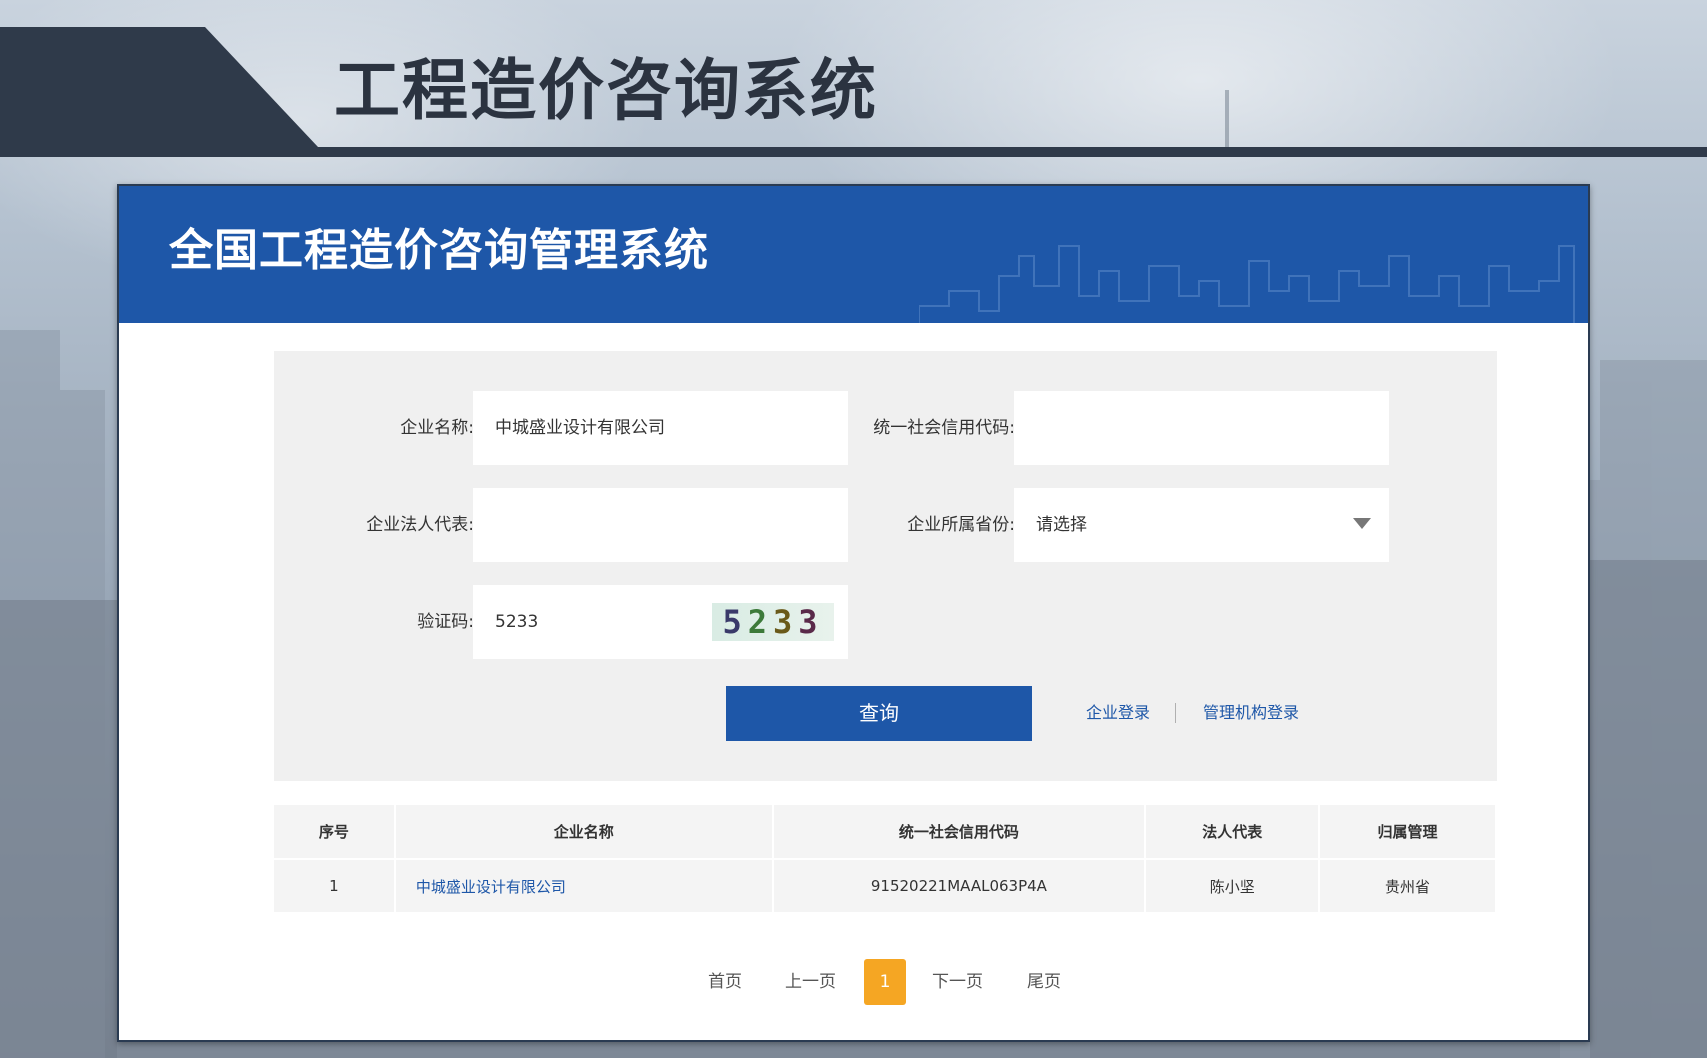  What do you see at coordinates (437, 428) in the screenshot?
I see `company-name-label: 企业名称:` at bounding box center [437, 428].